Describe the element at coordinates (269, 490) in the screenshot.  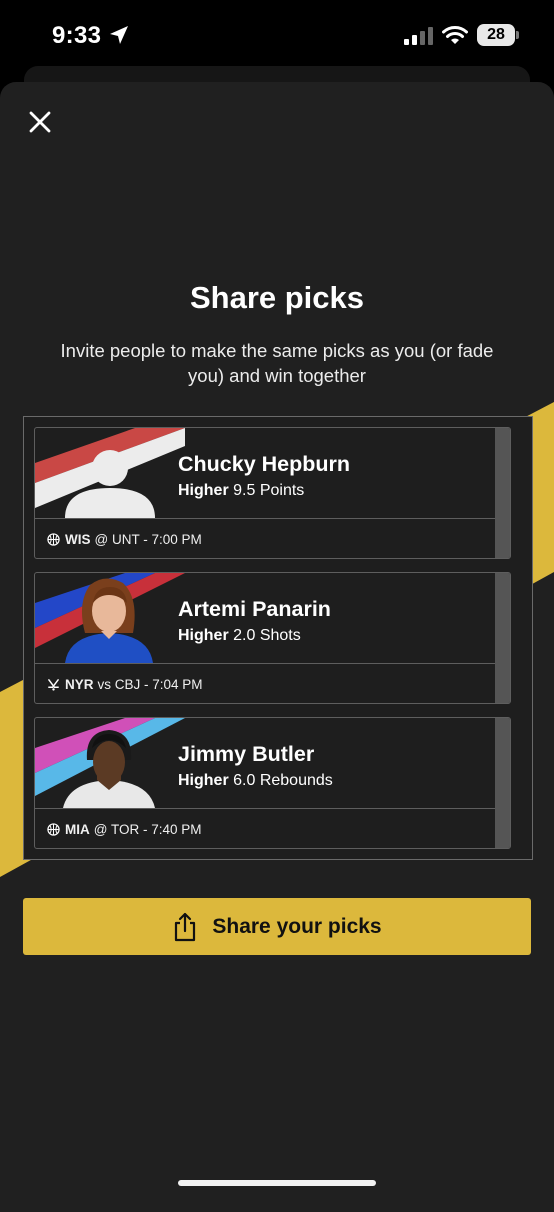
I see `pick-stat: 9.5 Points` at that location.